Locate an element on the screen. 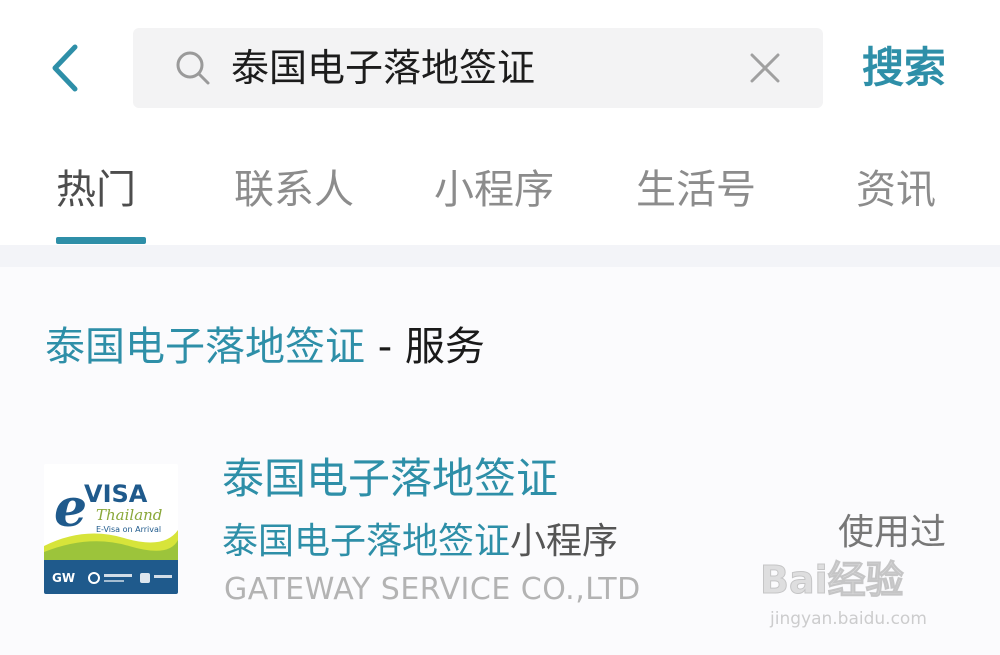  clear-search-button is located at coordinates (765, 68).